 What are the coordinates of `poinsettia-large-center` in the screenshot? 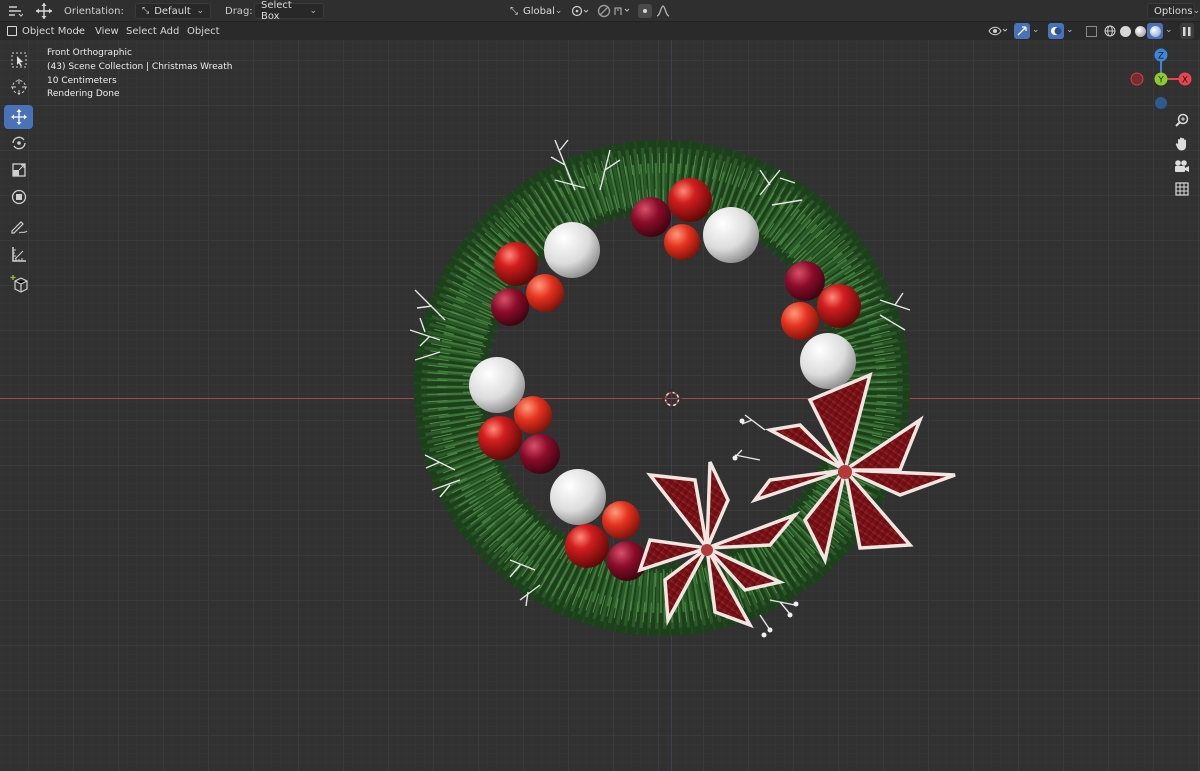 It's located at (845, 472).